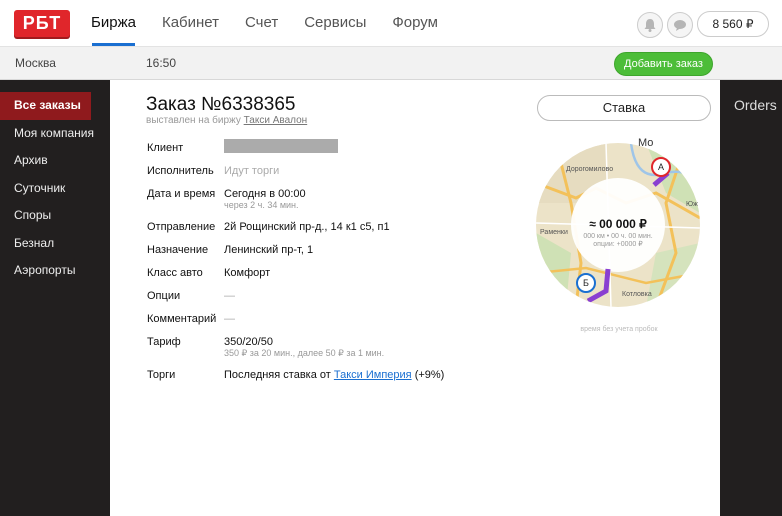  I want to click on auction-suffix: (+9%), so click(429, 375).